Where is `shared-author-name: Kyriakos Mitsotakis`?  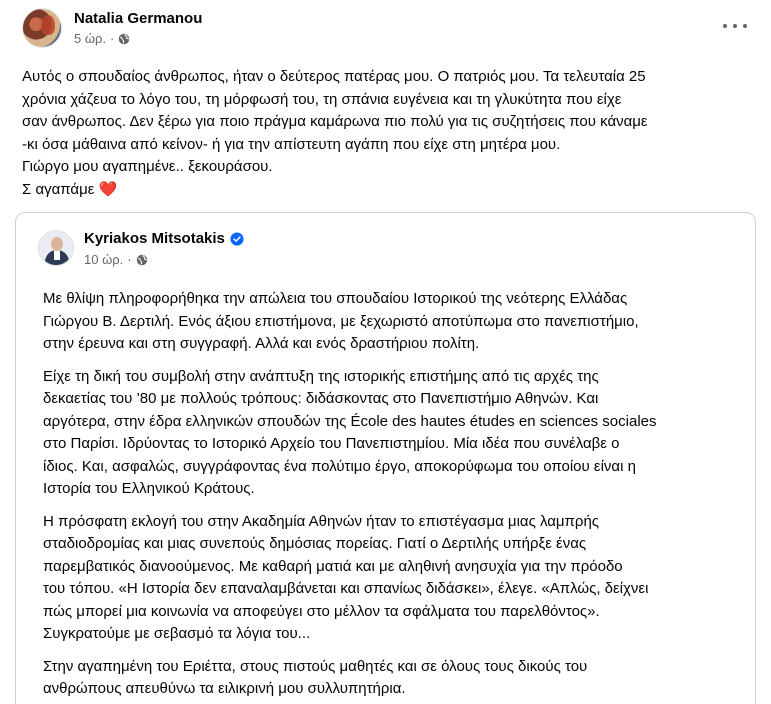 shared-author-name: Kyriakos Mitsotakis is located at coordinates (154, 239).